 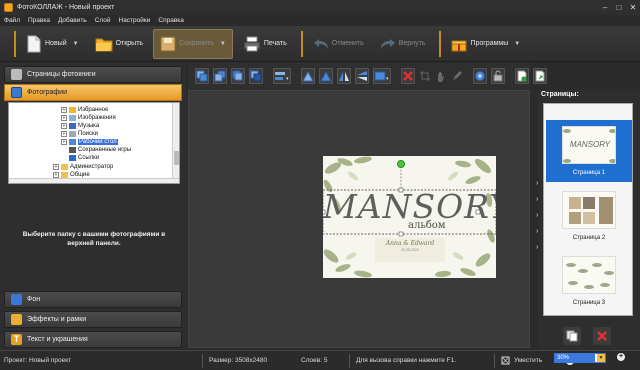 What do you see at coordinates (89, 142) in the screenshot?
I see `tree-item-desktop: + Рабочий стол` at bounding box center [89, 142].